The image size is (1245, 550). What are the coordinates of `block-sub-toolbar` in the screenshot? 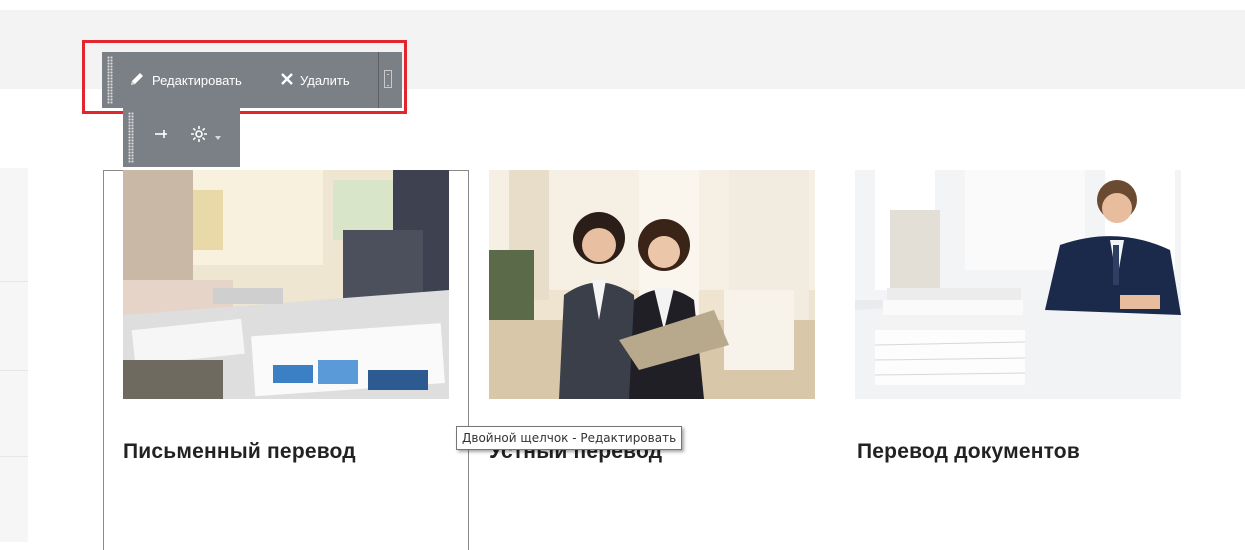 It's located at (181, 137).